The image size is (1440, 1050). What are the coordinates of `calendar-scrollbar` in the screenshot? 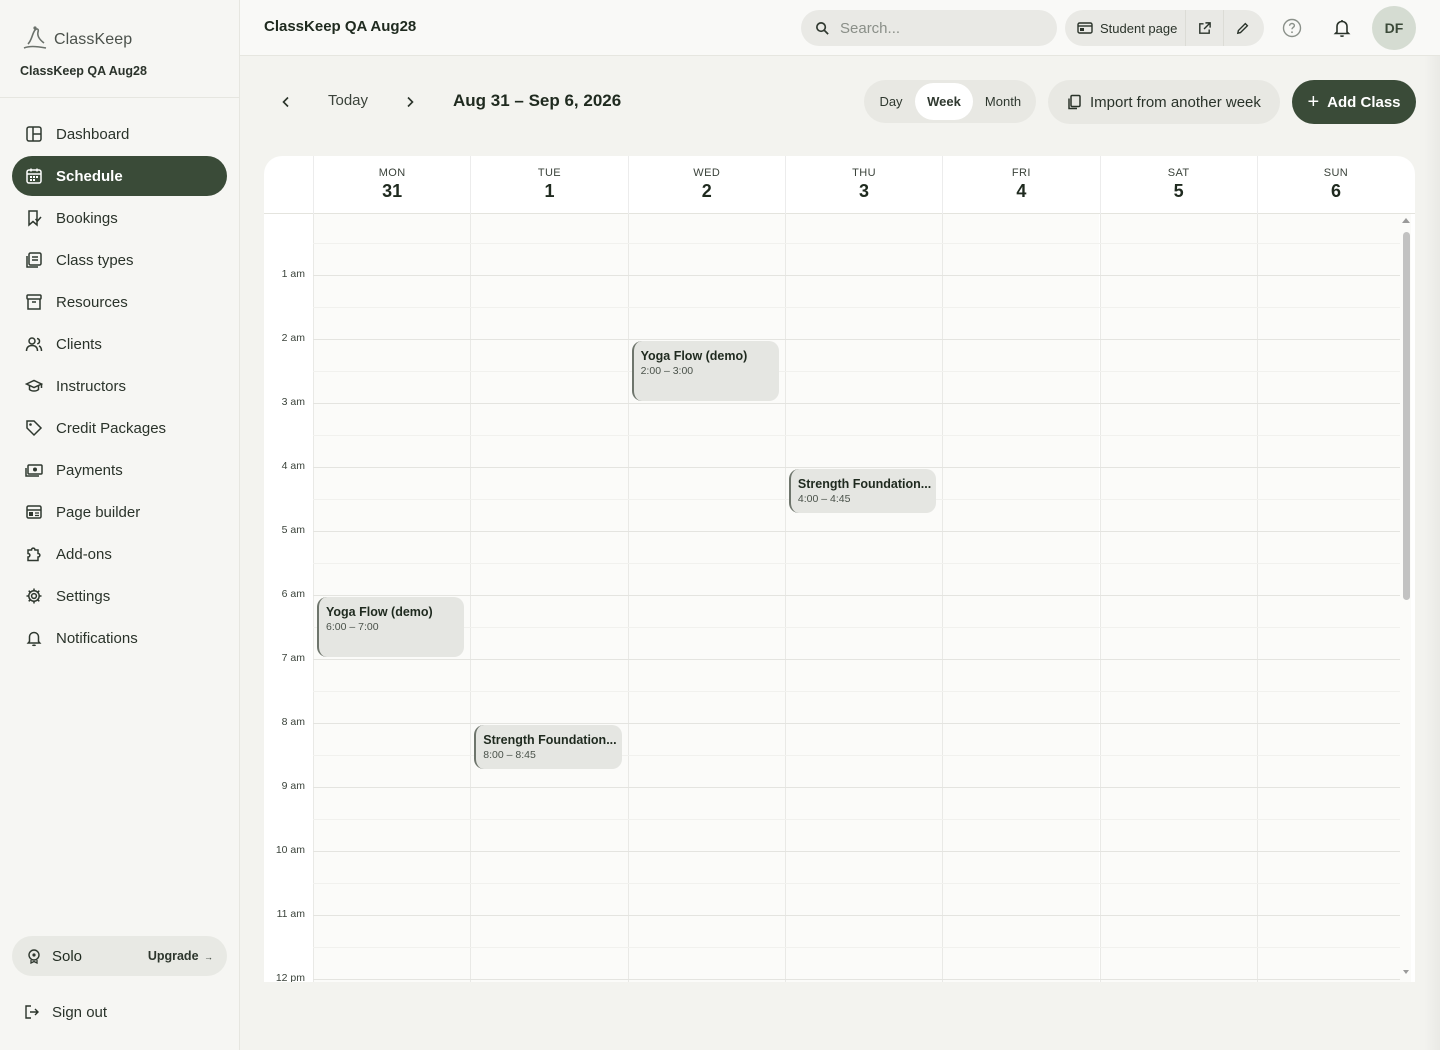 It's located at (1408, 598).